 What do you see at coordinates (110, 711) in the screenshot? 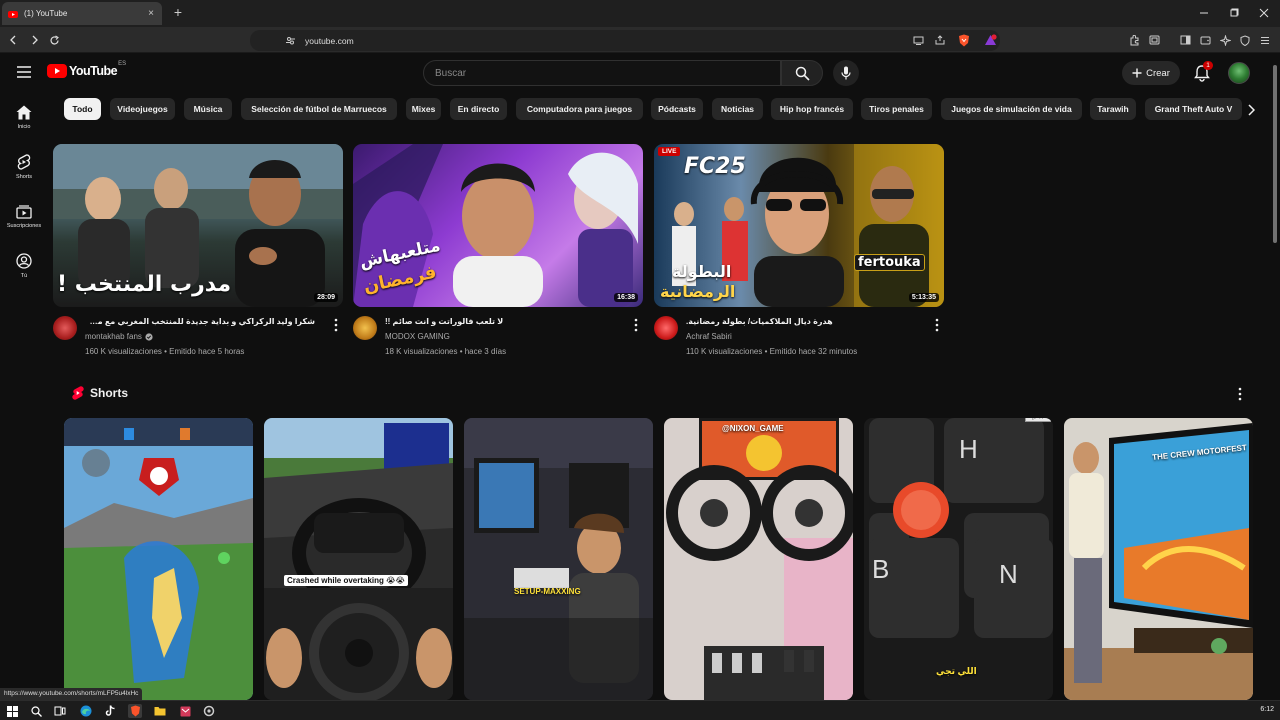
I see `tiktok-icon` at bounding box center [110, 711].